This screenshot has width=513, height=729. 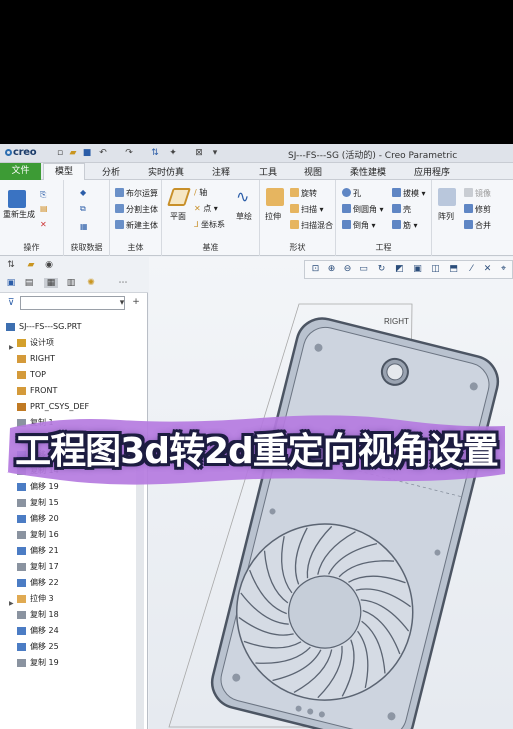 What do you see at coordinates (209, 225) in the screenshot?
I see `csys-button: ⅃ 坐标系` at bounding box center [209, 225].